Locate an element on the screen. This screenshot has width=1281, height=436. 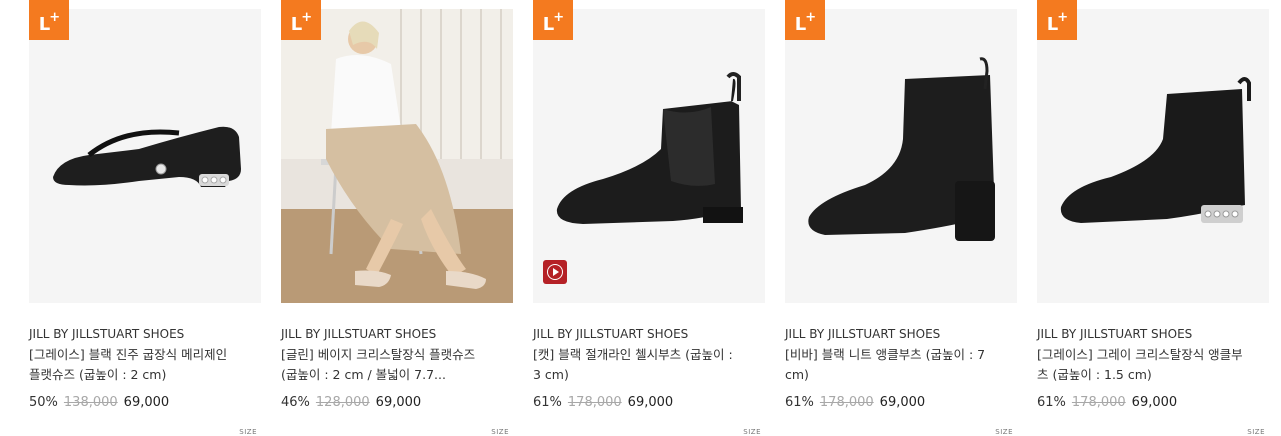
video-play-icon is located at coordinates (555, 272).